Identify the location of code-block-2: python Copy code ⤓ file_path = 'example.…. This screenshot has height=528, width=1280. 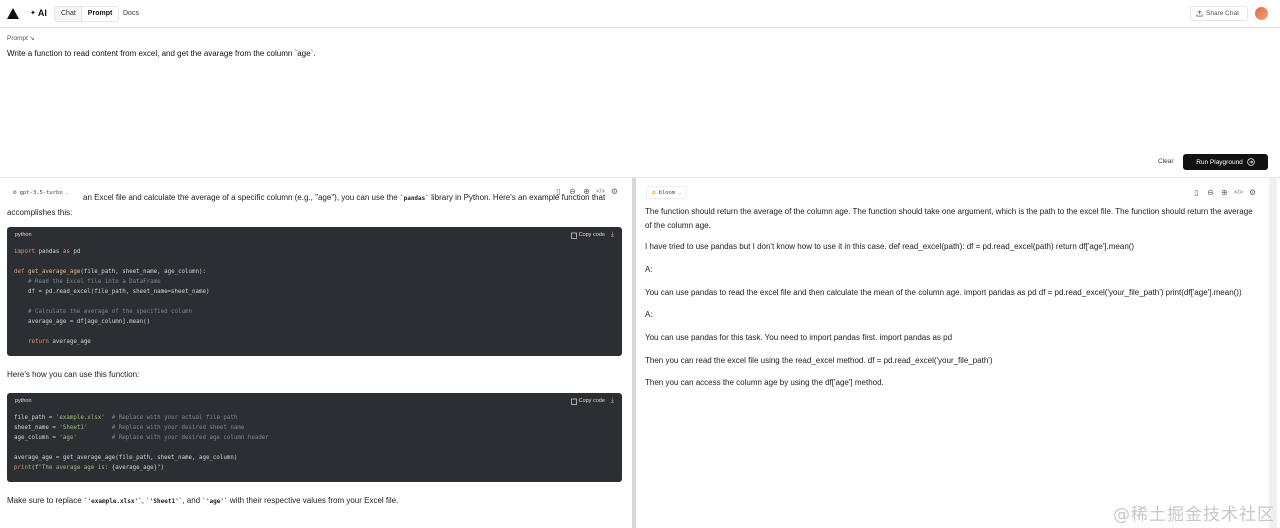
(314, 437).